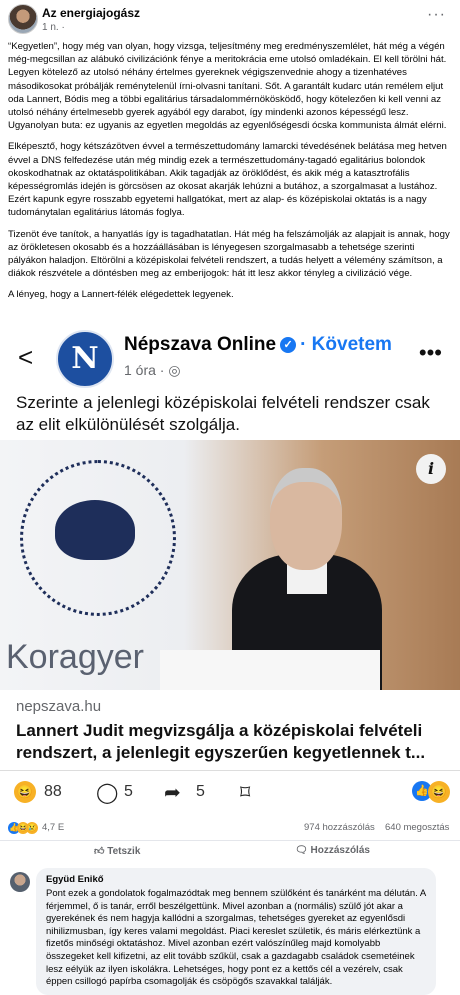 The width and height of the screenshot is (460, 995). I want to click on post-header: Az energiajogász 1 n. · ···, so click(230, 20).